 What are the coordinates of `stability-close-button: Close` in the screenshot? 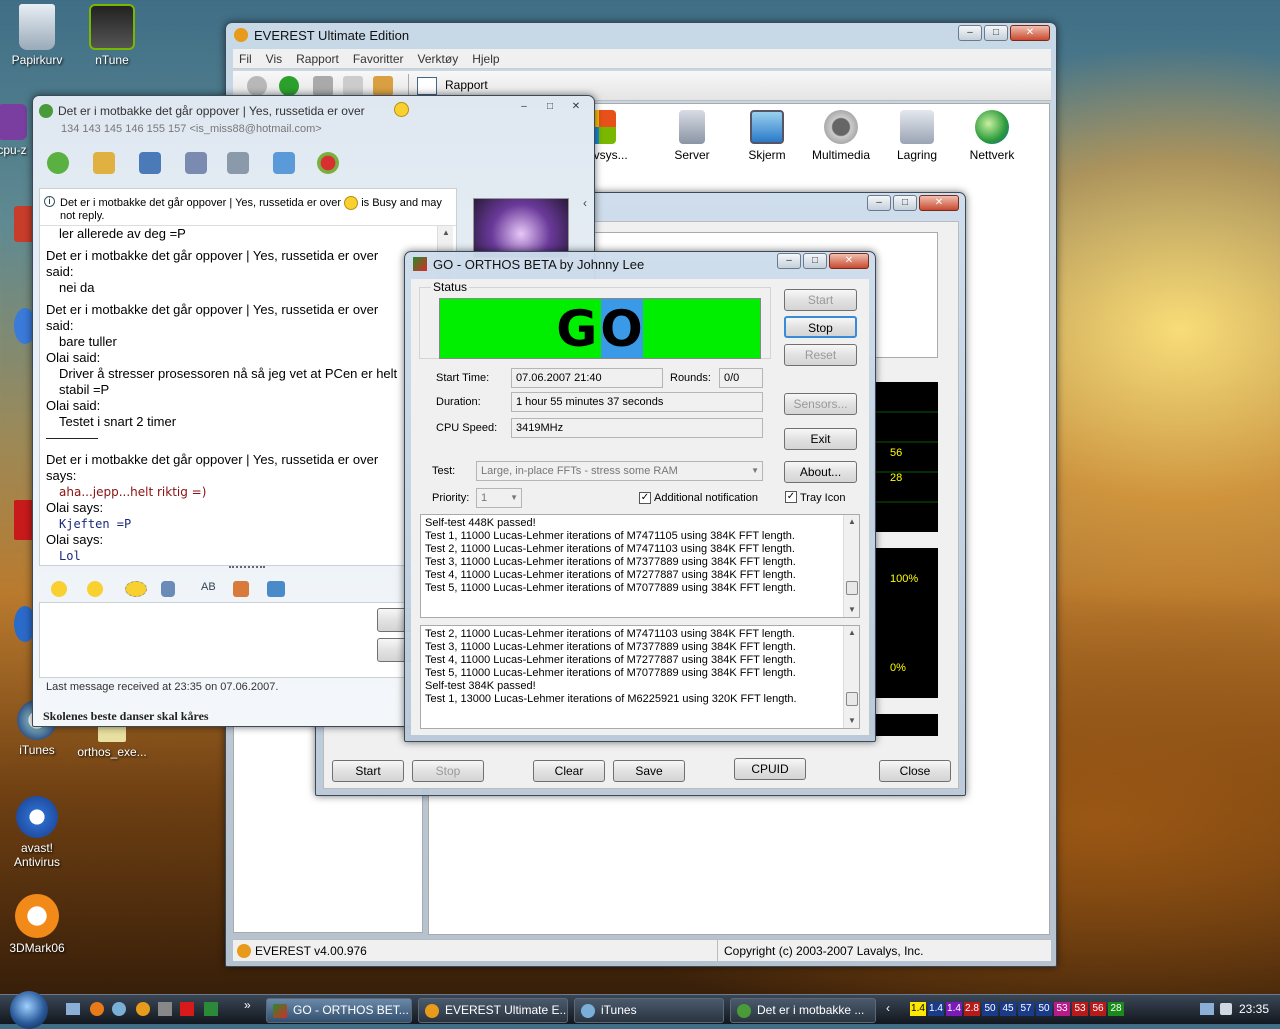 It's located at (915, 771).